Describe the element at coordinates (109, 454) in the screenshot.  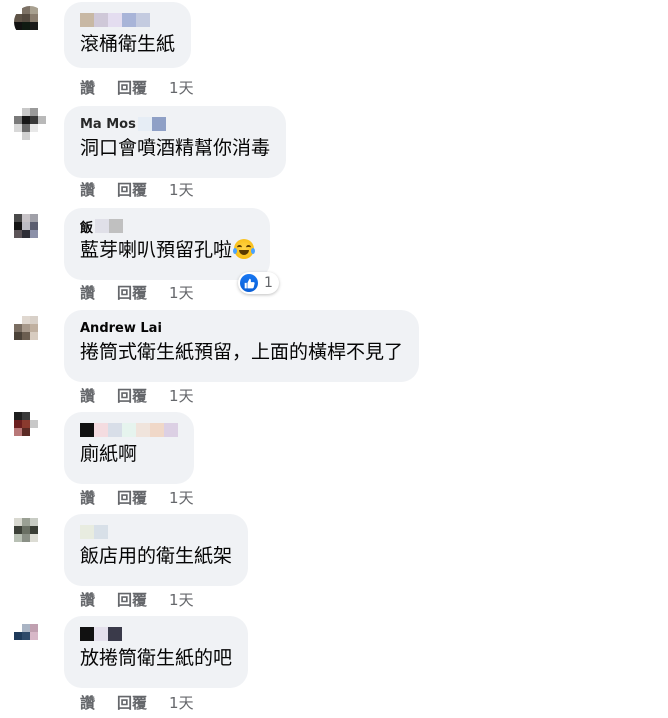
I see `comment-text: 廁紙啊` at that location.